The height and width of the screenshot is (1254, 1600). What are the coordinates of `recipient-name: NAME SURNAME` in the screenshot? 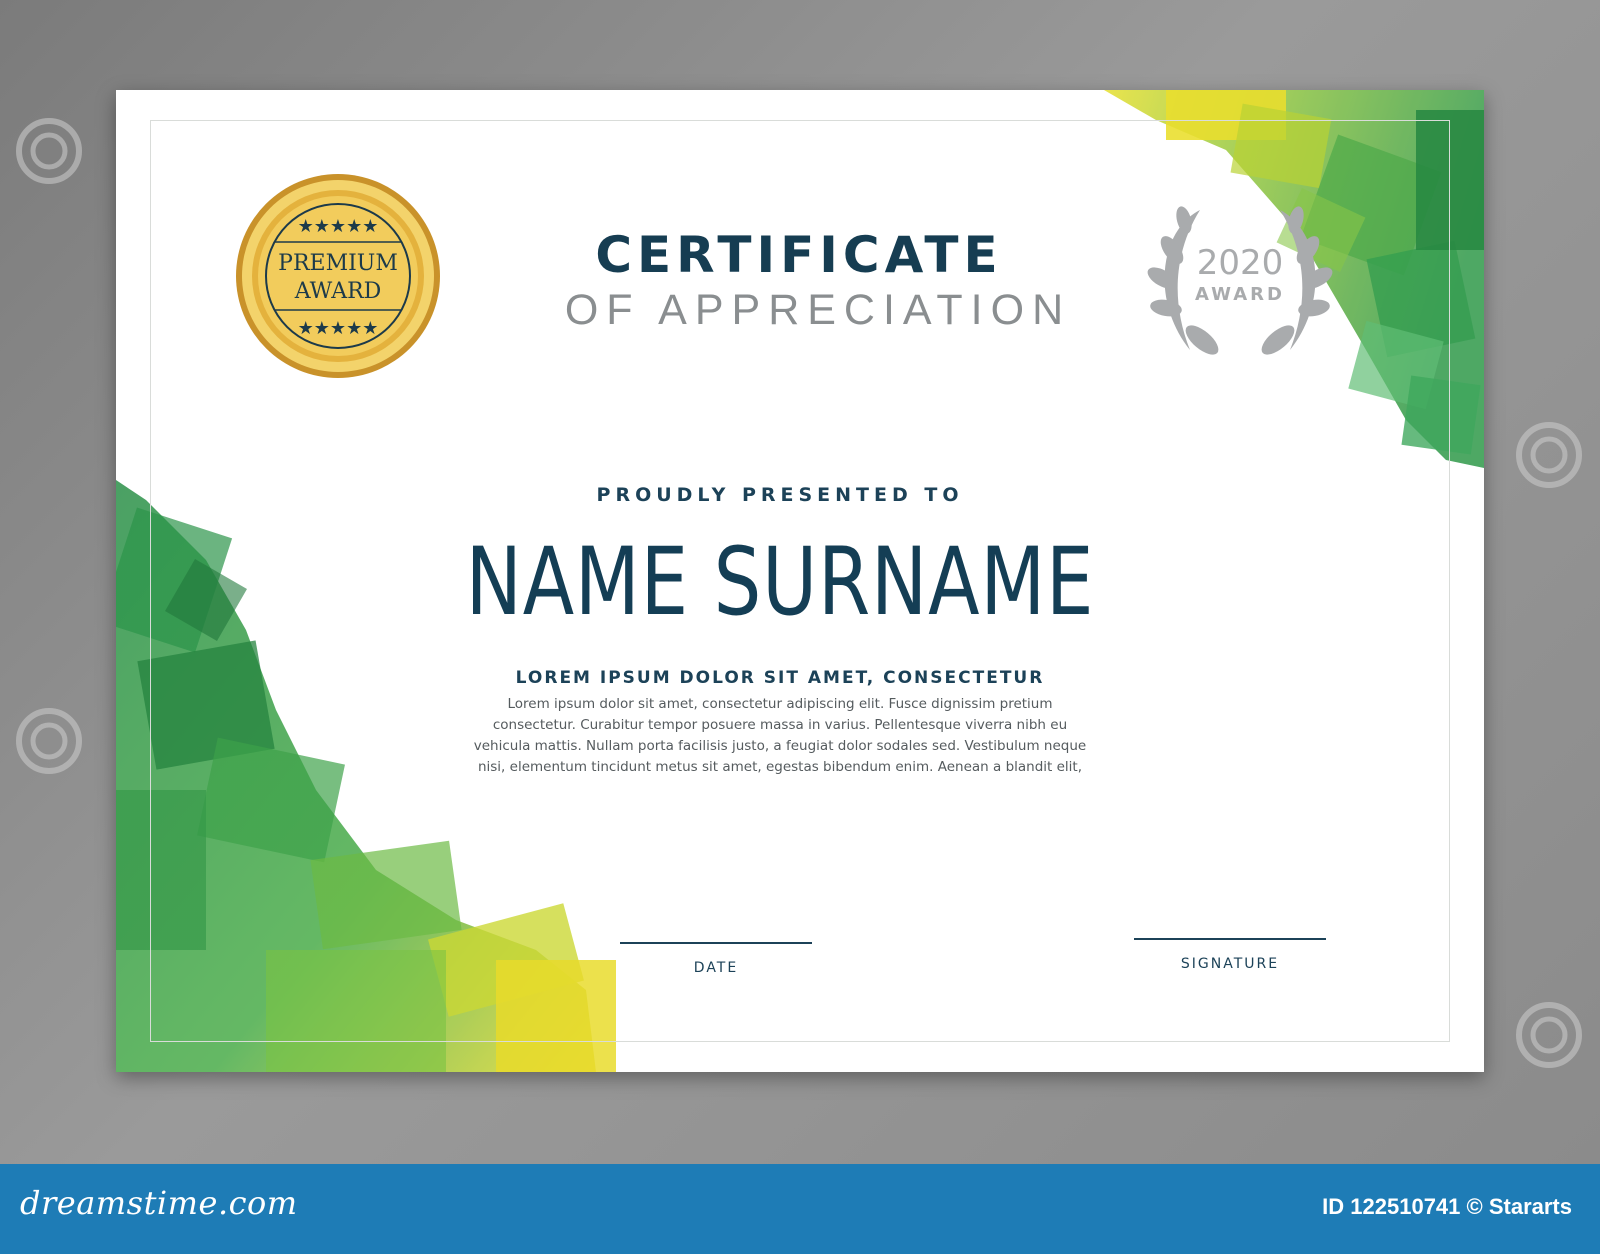 It's located at (780, 582).